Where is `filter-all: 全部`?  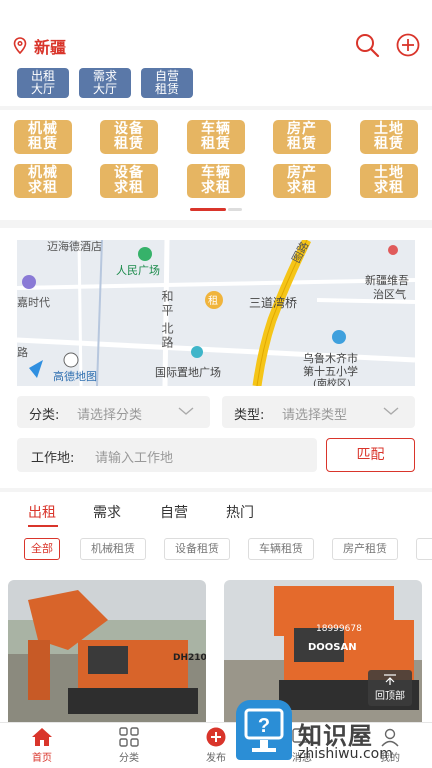
filter-all: 全部 is located at coordinates (42, 549).